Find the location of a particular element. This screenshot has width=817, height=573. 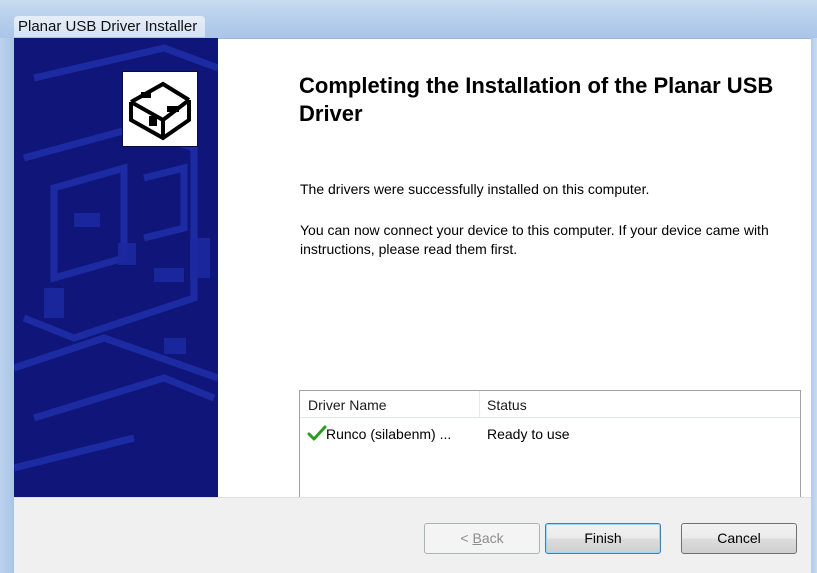

back-label-rest: ack is located at coordinates (492, 538).